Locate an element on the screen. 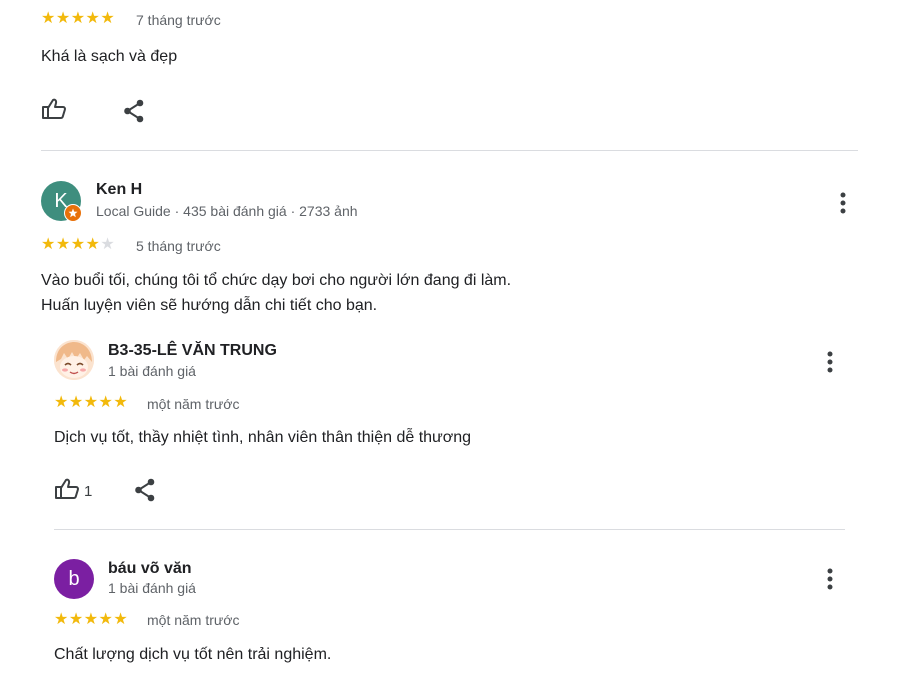 The image size is (900, 675). like-button: 1 is located at coordinates (73, 491).